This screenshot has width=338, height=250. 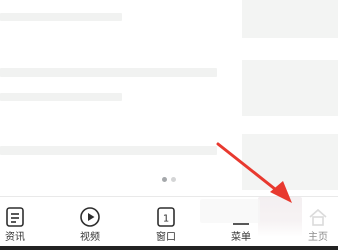 I want to click on system-navigation-bar, so click(x=169, y=248).